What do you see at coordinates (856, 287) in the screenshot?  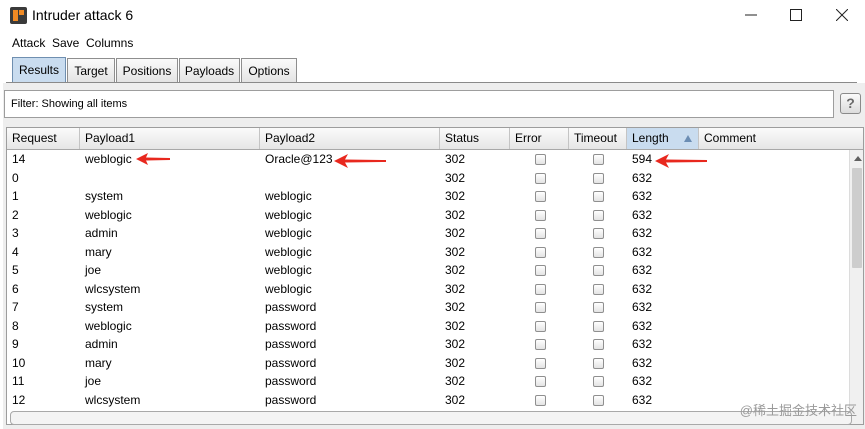 I see `vertical-scrollbar` at bounding box center [856, 287].